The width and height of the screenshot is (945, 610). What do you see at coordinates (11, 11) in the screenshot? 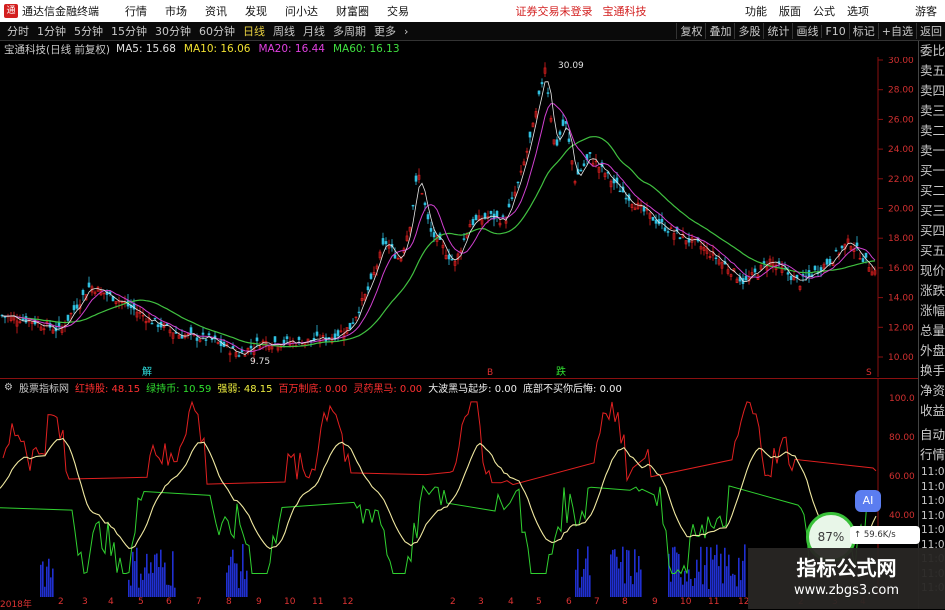
I see `app-logo-icon: 通` at bounding box center [11, 11].